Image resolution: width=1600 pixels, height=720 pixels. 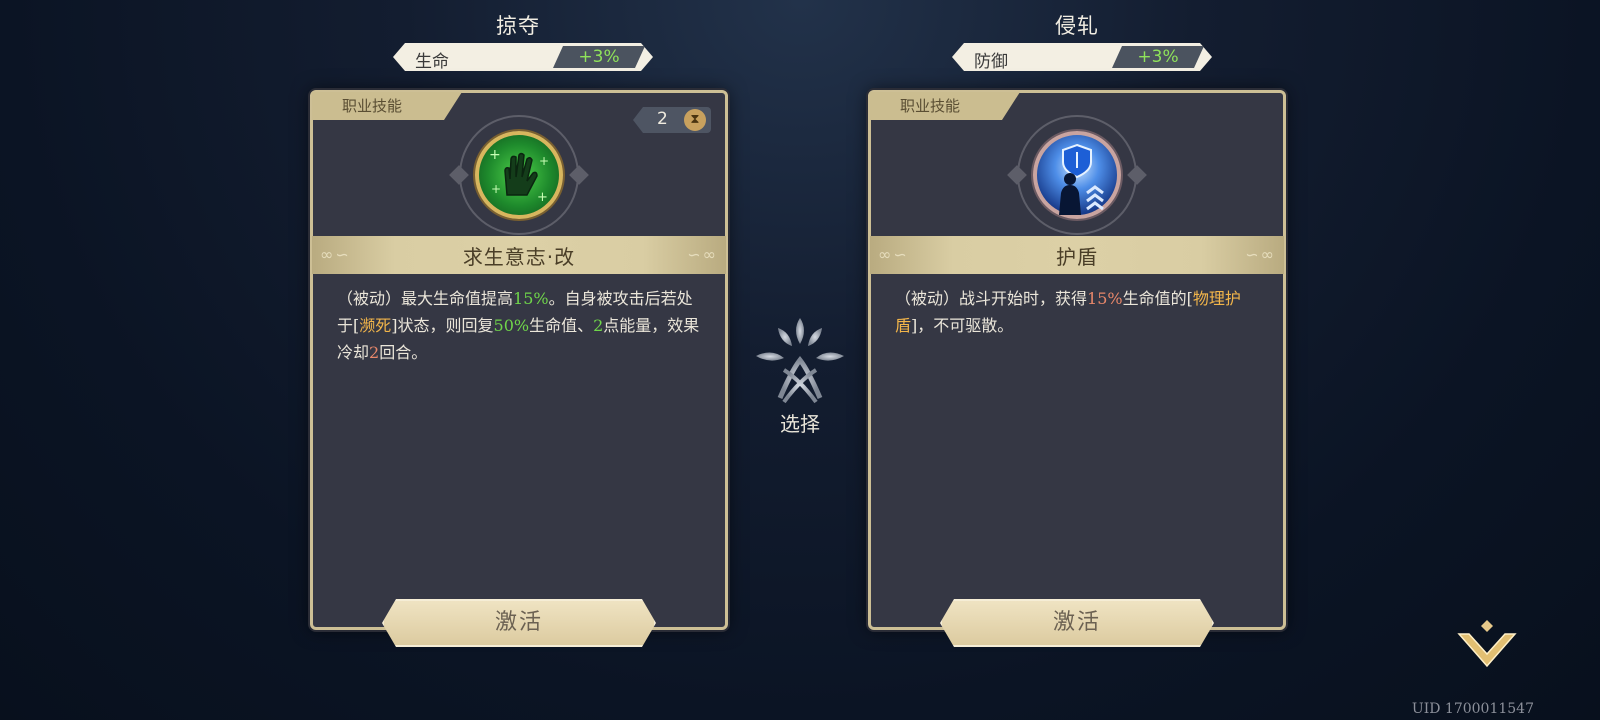 What do you see at coordinates (1082, 57) in the screenshot?
I see `right-stat-bar: 防御 +3%` at bounding box center [1082, 57].